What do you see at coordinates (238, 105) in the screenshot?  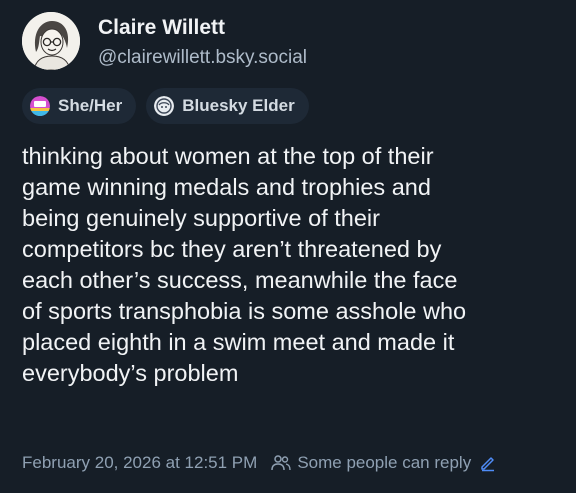 I see `elder-badge-label: Bluesky Elder` at bounding box center [238, 105].